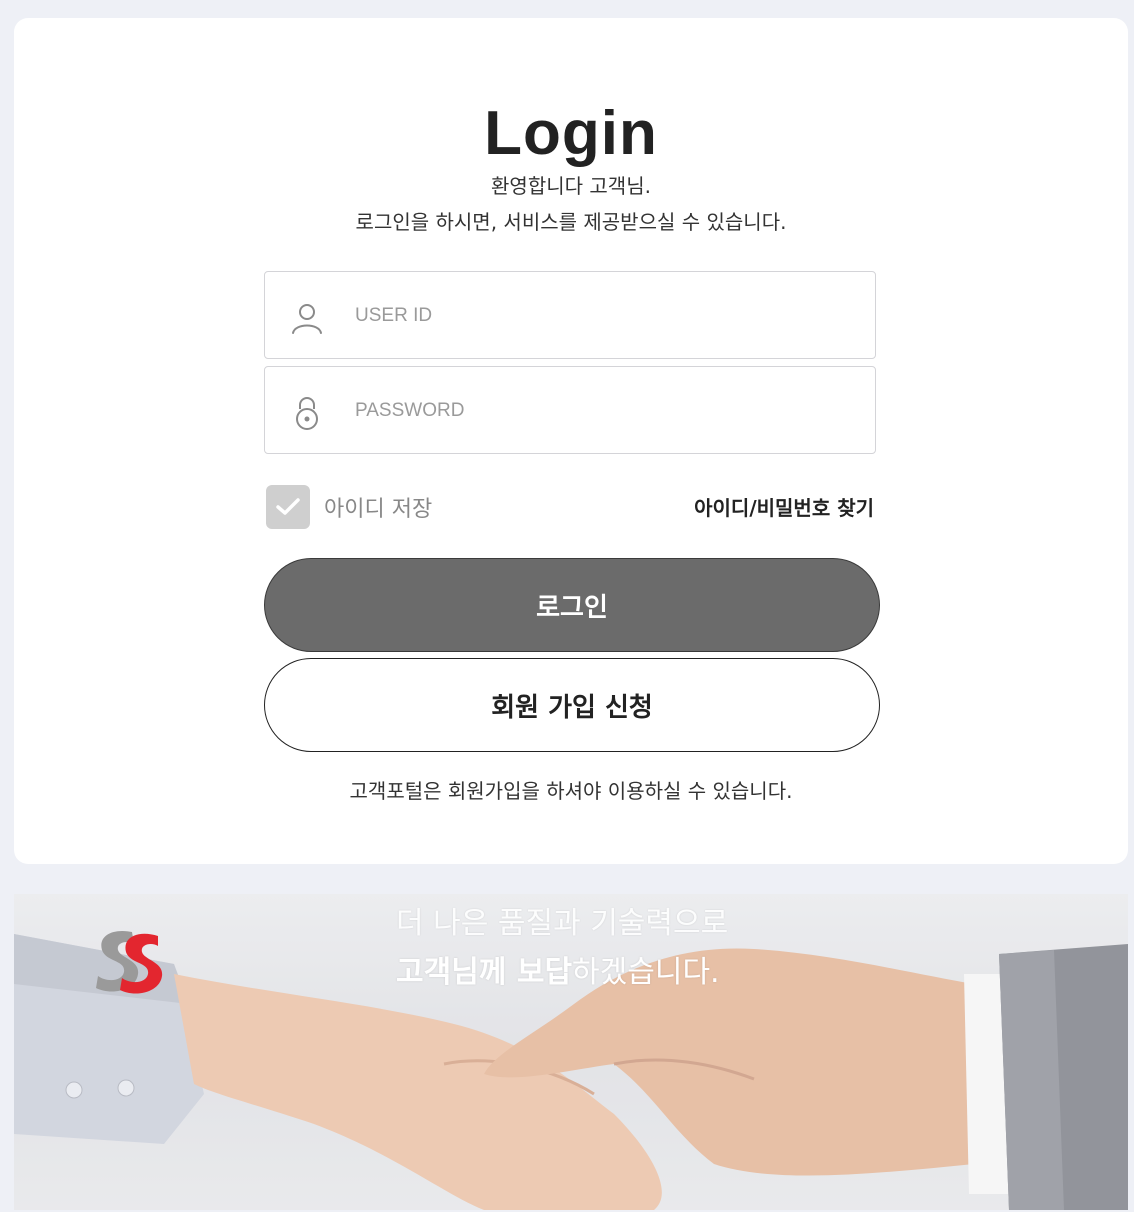 Image resolution: width=1134 pixels, height=1212 pixels. I want to click on login-button: 로그인, so click(572, 605).